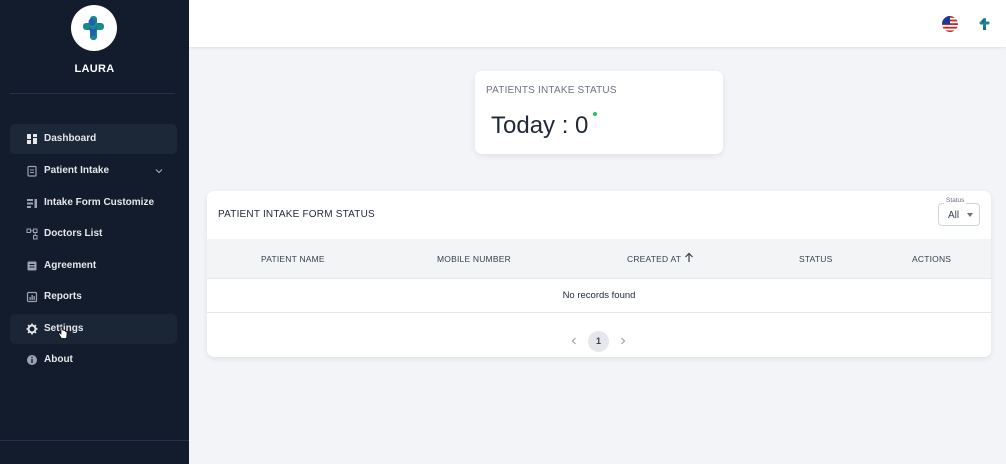 The width and height of the screenshot is (1006, 464). I want to click on form-customize-icon, so click(32, 203).